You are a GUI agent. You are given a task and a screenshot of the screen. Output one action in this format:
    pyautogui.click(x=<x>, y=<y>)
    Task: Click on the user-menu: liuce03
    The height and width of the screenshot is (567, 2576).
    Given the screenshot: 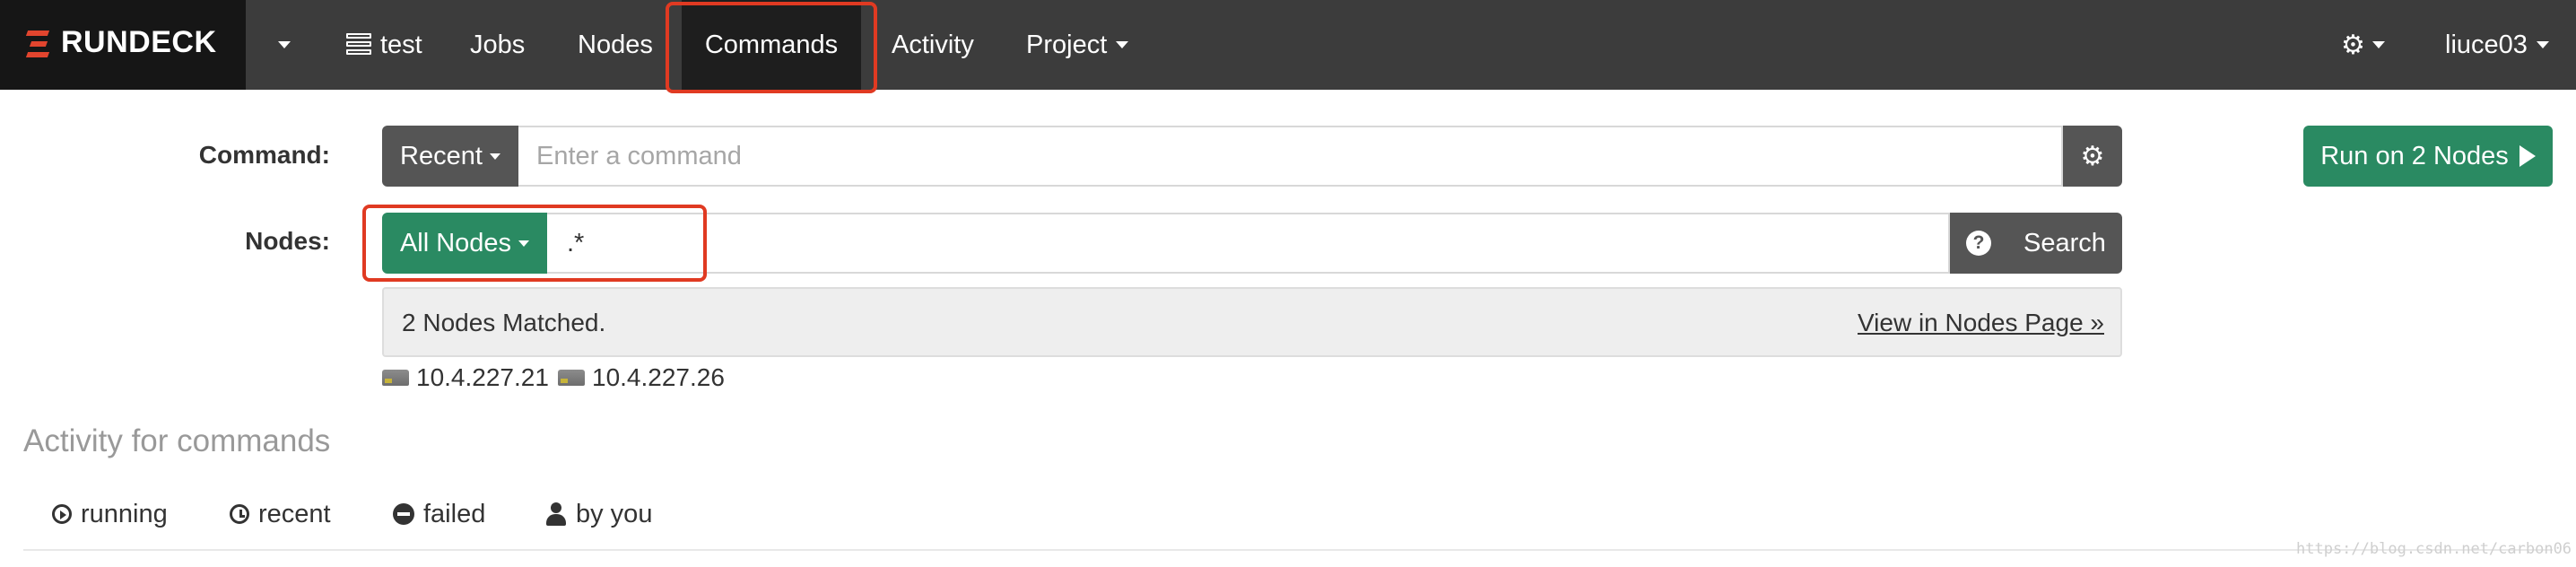 What is the action you would take?
    pyautogui.click(x=2497, y=45)
    